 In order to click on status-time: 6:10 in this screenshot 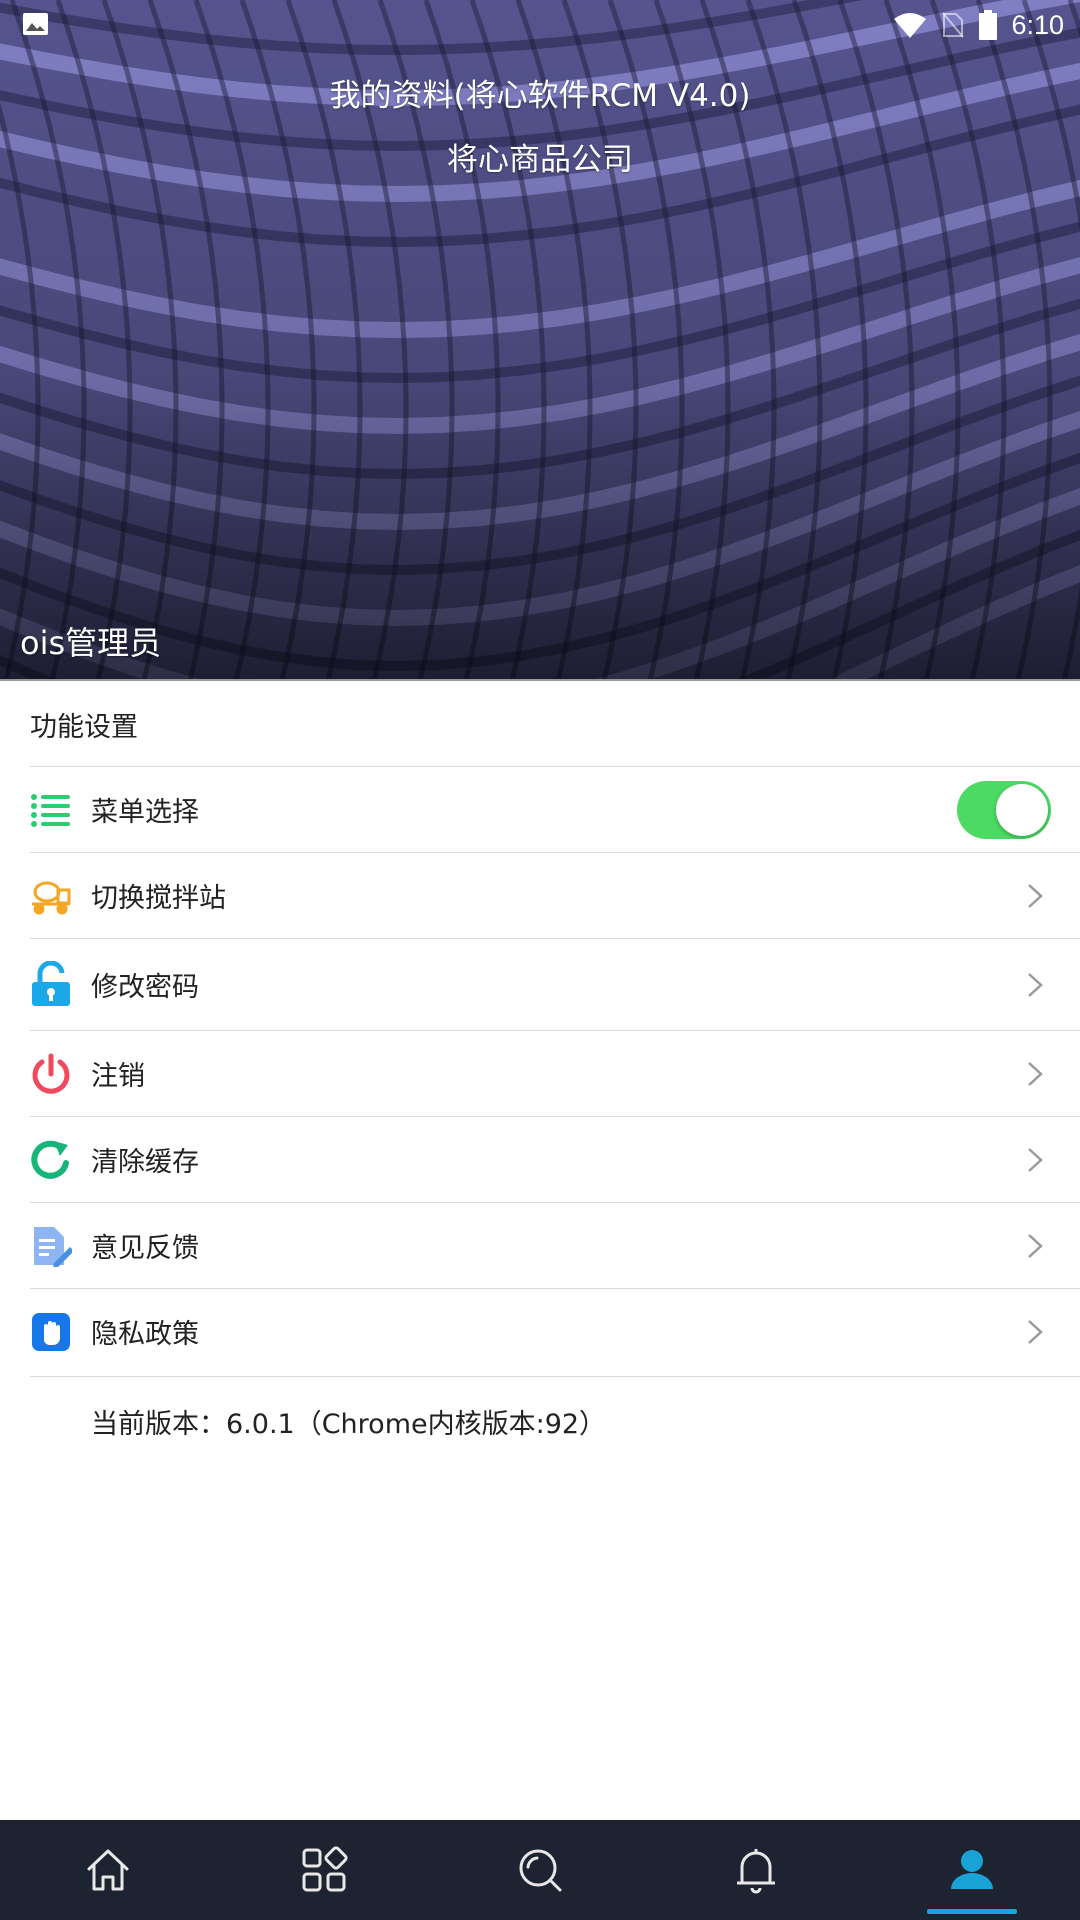, I will do `click(1037, 24)`.